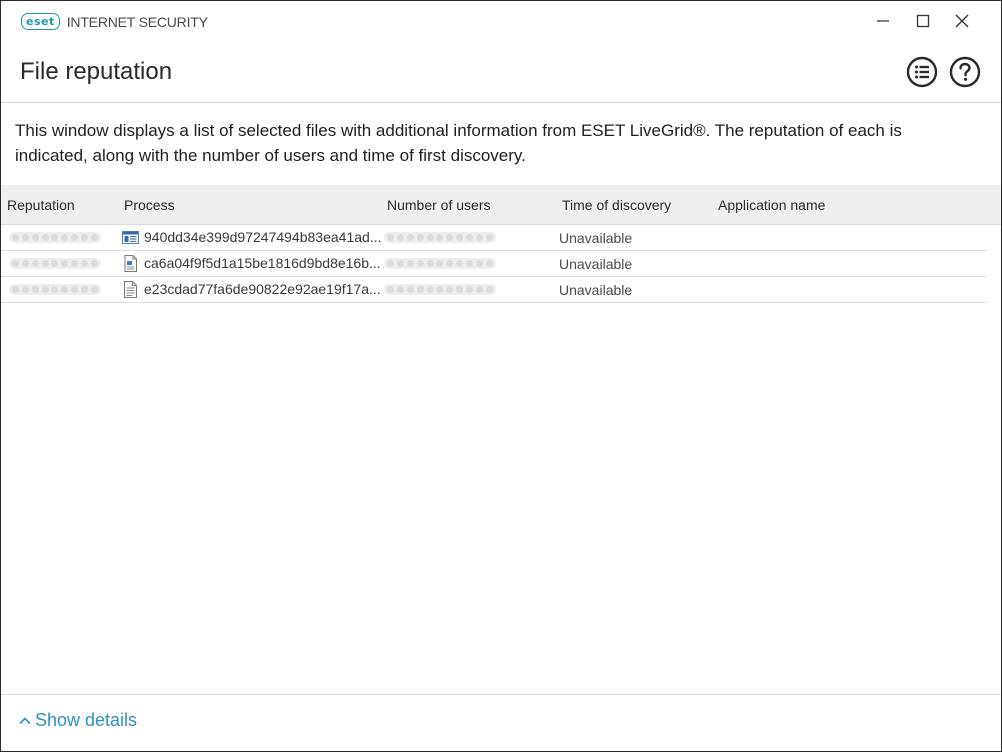 This screenshot has height=752, width=1002. I want to click on column-header-reputation: Reputation, so click(41, 205).